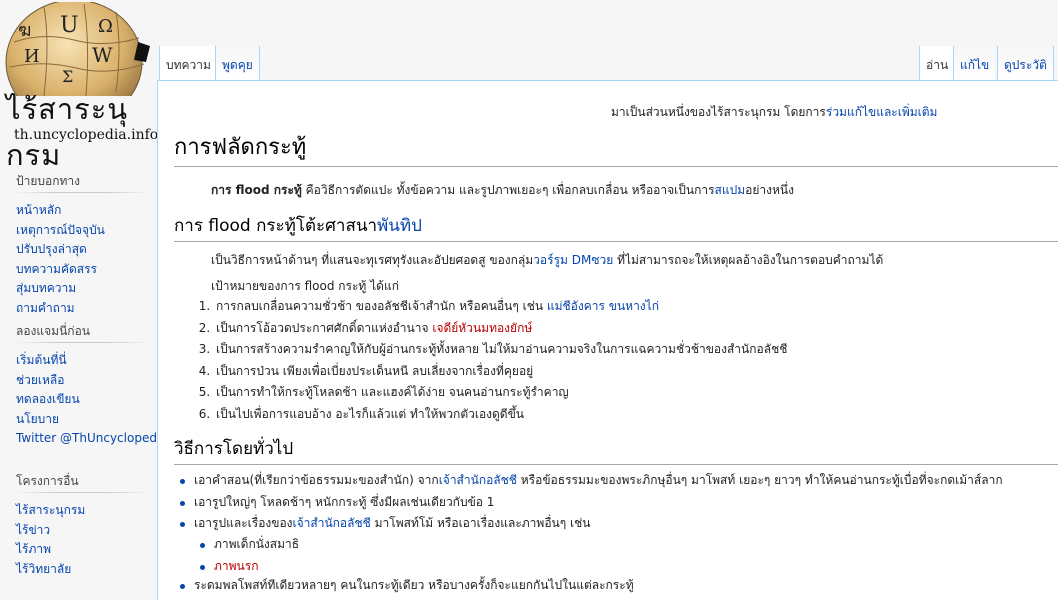 The width and height of the screenshot is (1058, 600). Describe the element at coordinates (56, 269) in the screenshot. I see `sidebar-item-featured: บทความคัดสรร` at that location.